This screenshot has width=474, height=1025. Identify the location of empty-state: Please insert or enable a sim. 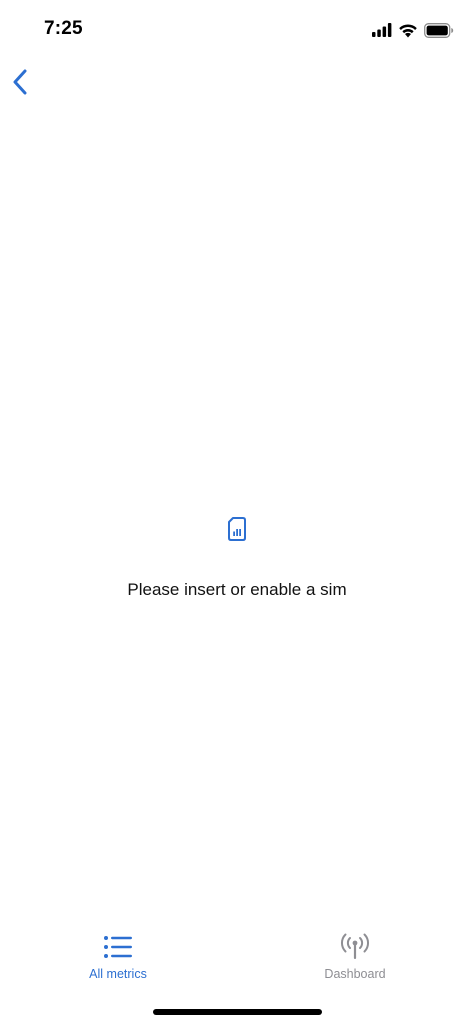
(237, 558).